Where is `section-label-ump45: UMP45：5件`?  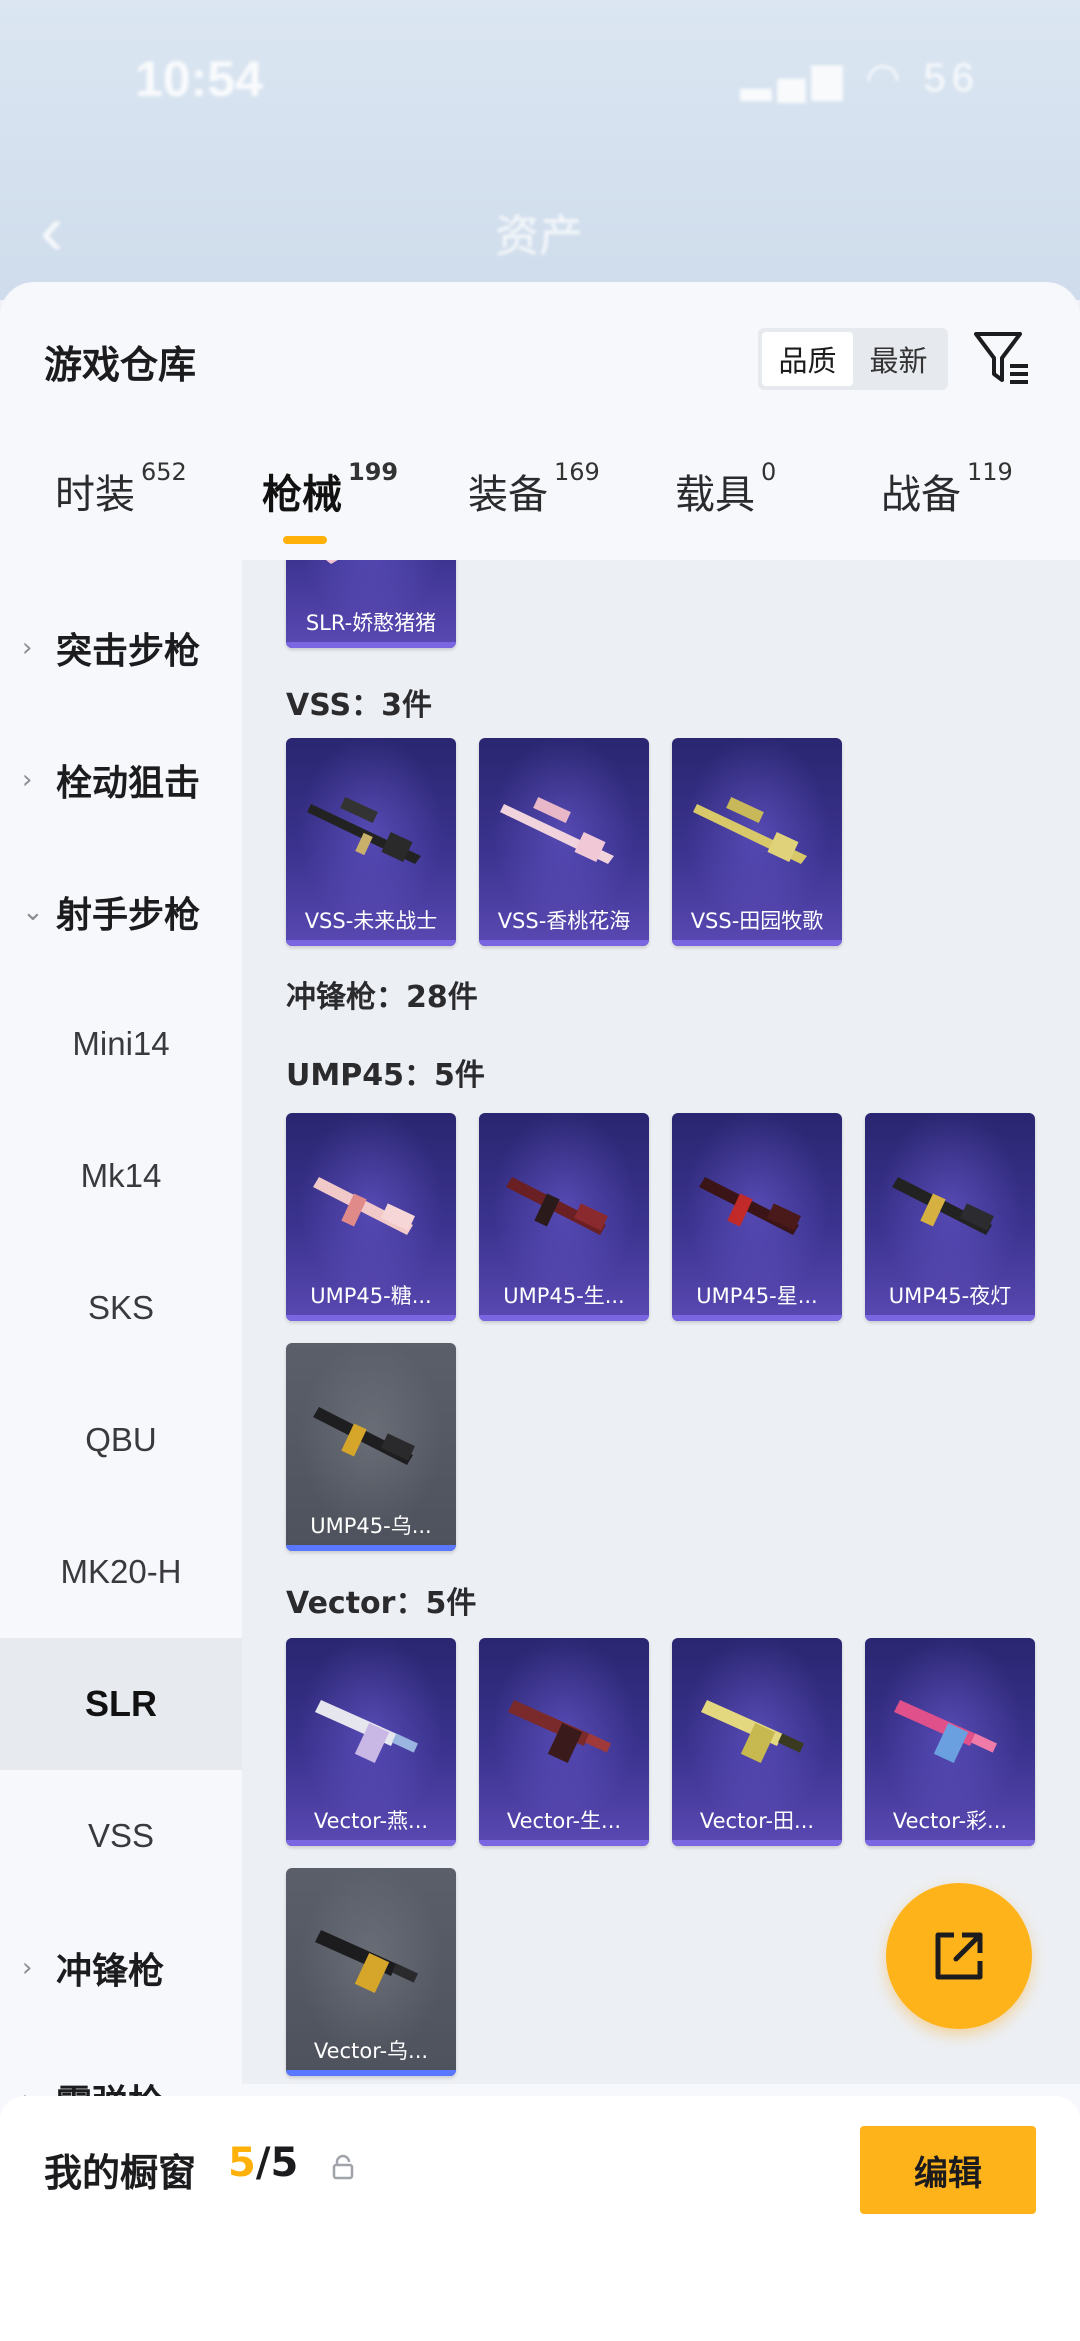
section-label-ump45: UMP45：5件 is located at coordinates (385, 1075).